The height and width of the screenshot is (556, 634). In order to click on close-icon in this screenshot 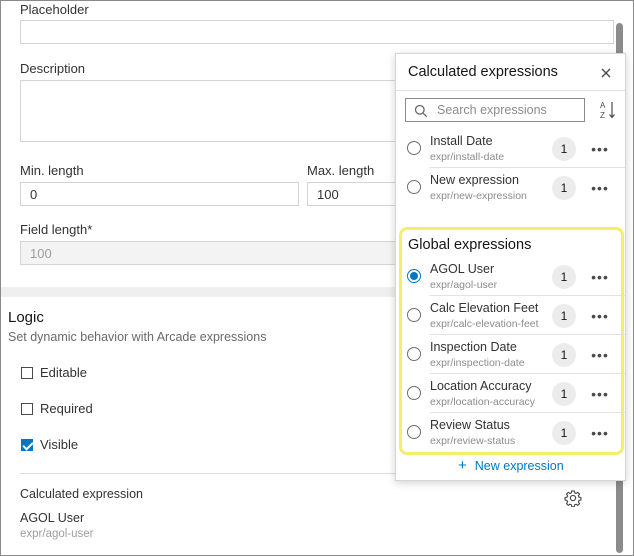, I will do `click(606, 73)`.